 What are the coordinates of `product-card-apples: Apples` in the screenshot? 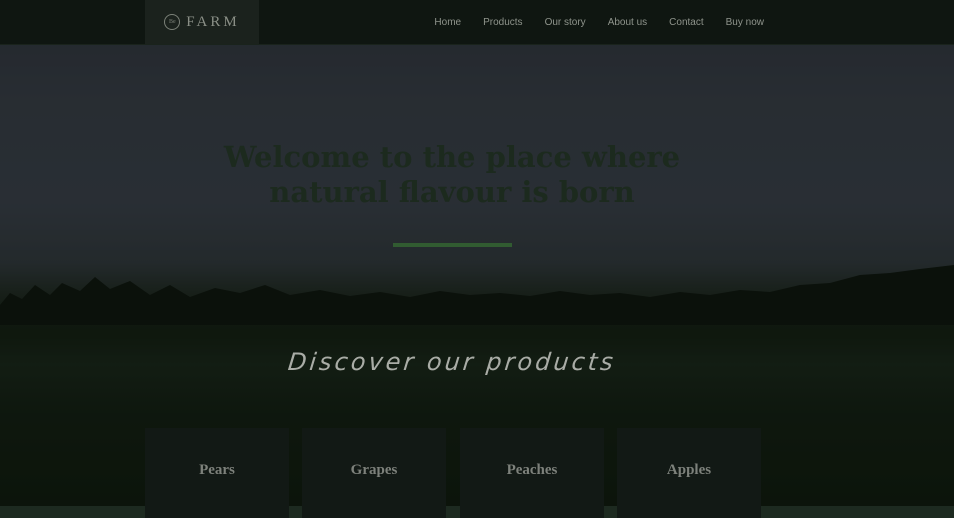 It's located at (689, 473).